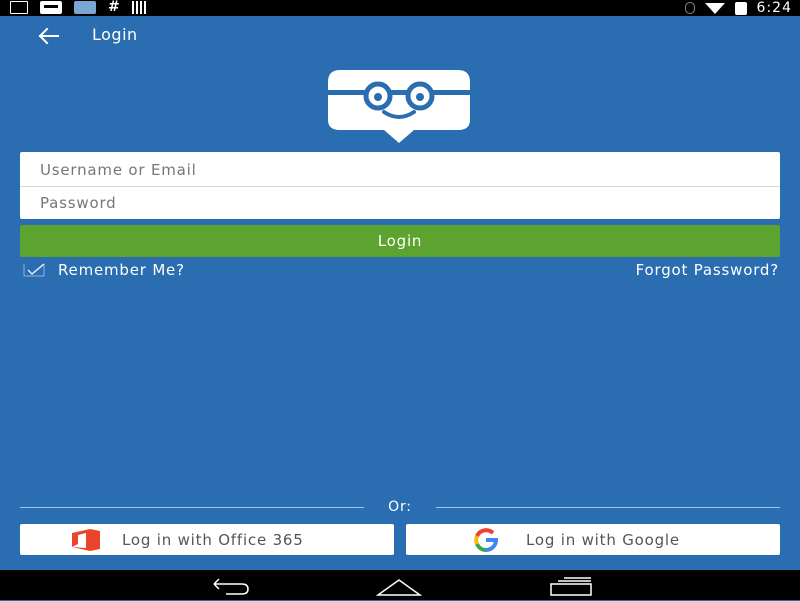 This screenshot has height=601, width=800. What do you see at coordinates (115, 34) in the screenshot?
I see `page-title: Login` at bounding box center [115, 34].